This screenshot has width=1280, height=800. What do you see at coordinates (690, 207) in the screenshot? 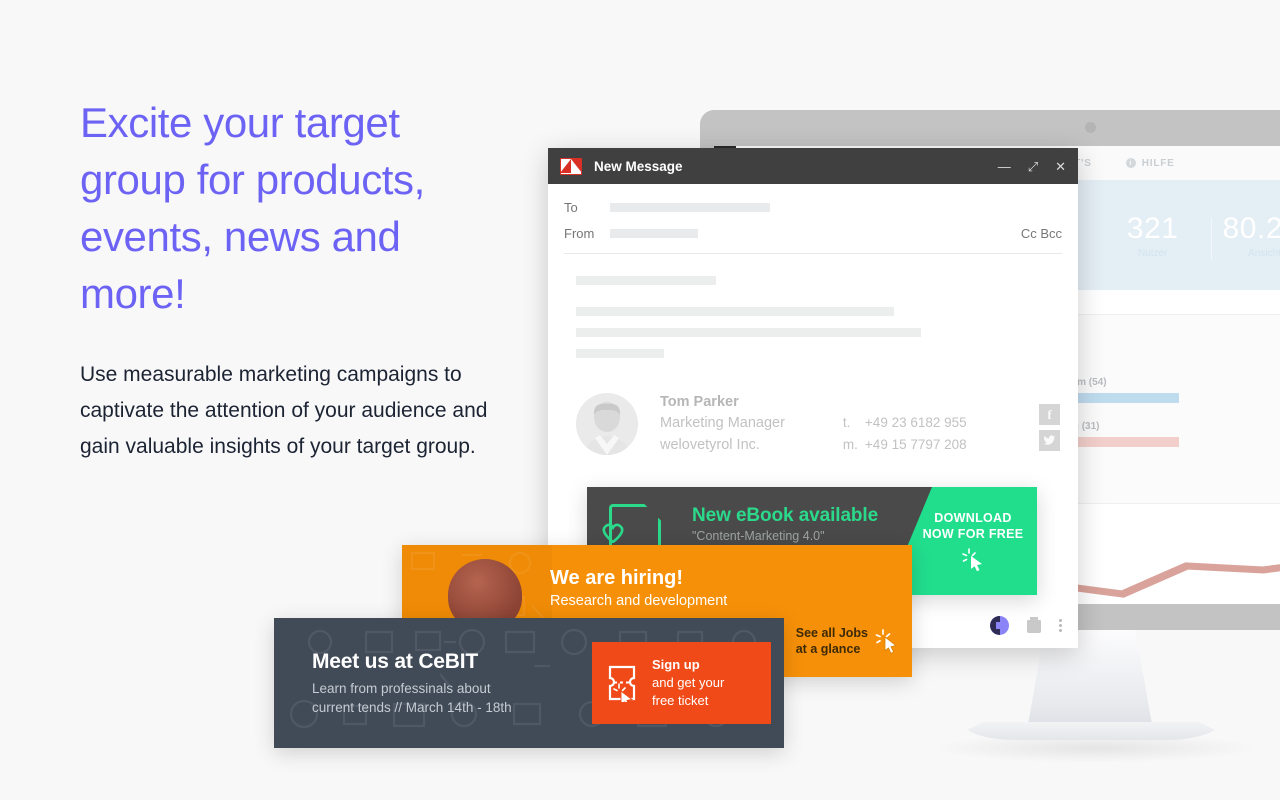
I see `to-input` at bounding box center [690, 207].